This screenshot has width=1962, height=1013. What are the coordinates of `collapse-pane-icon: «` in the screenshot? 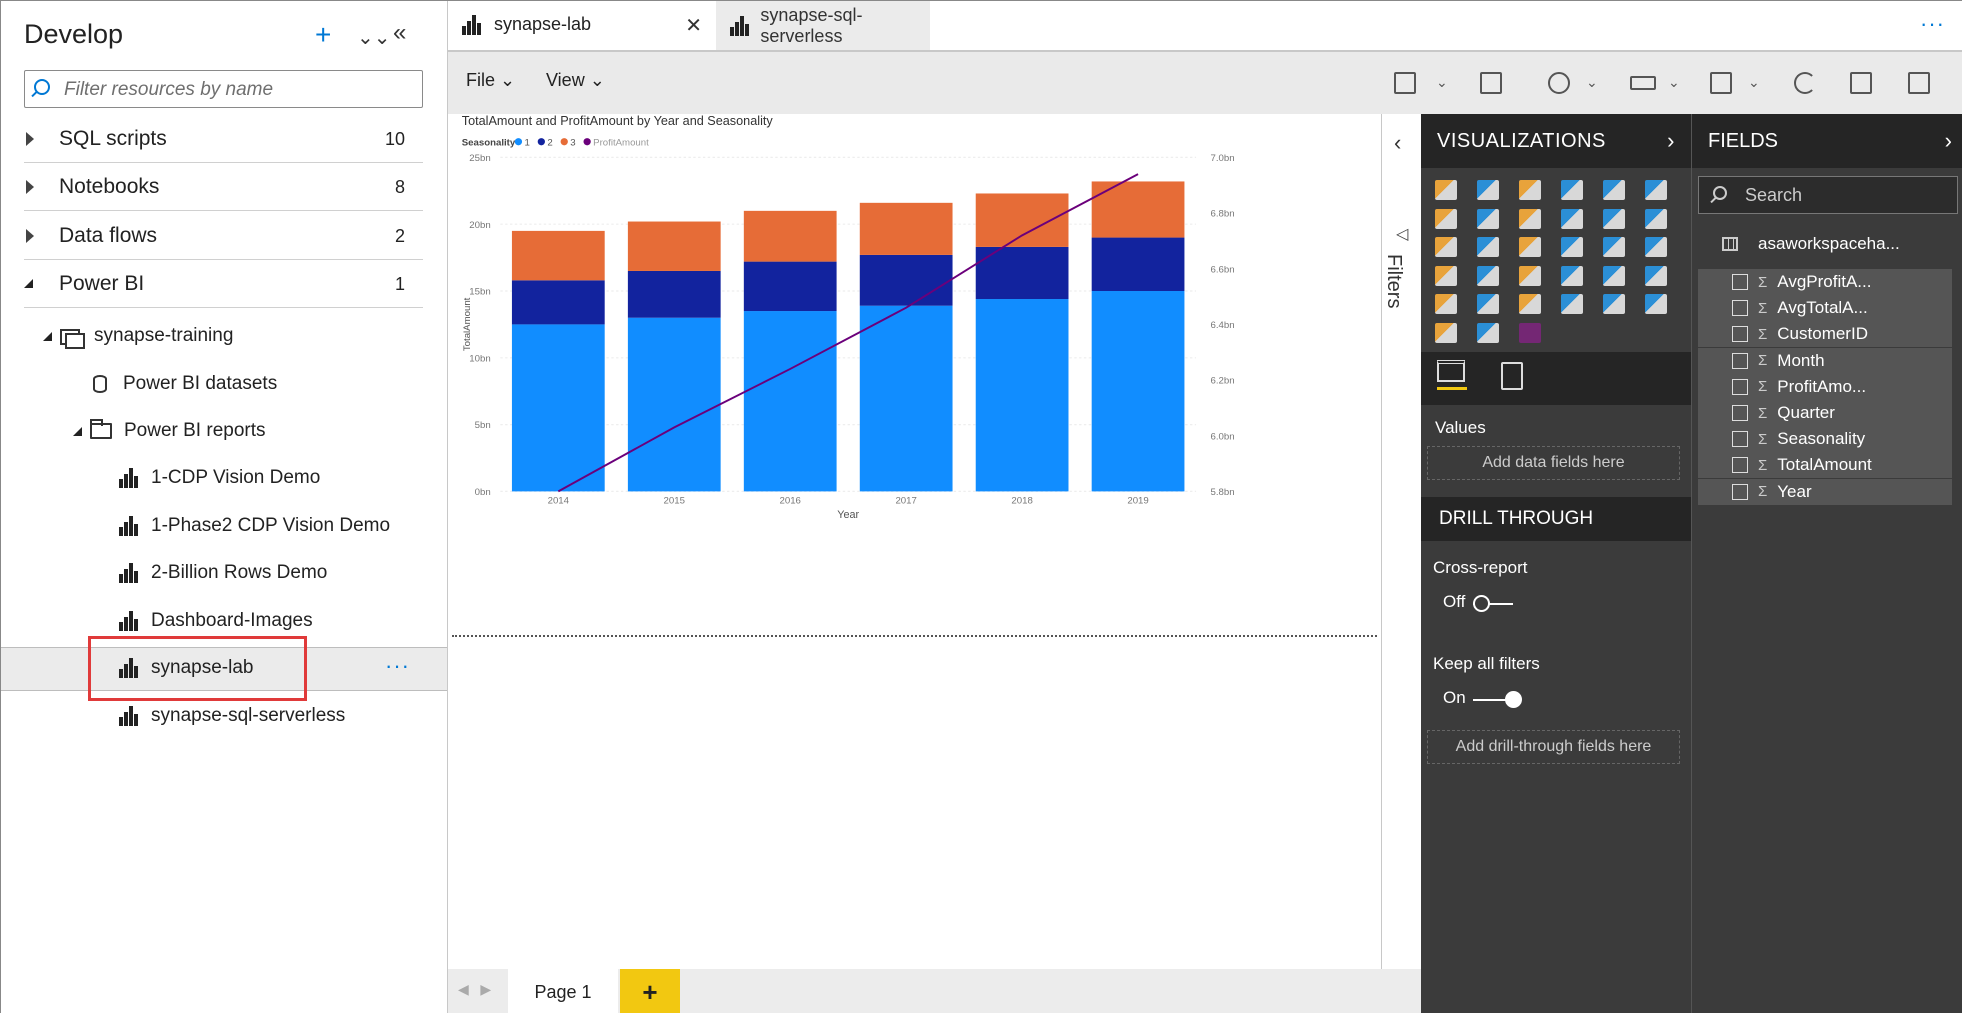 It's located at (399, 33).